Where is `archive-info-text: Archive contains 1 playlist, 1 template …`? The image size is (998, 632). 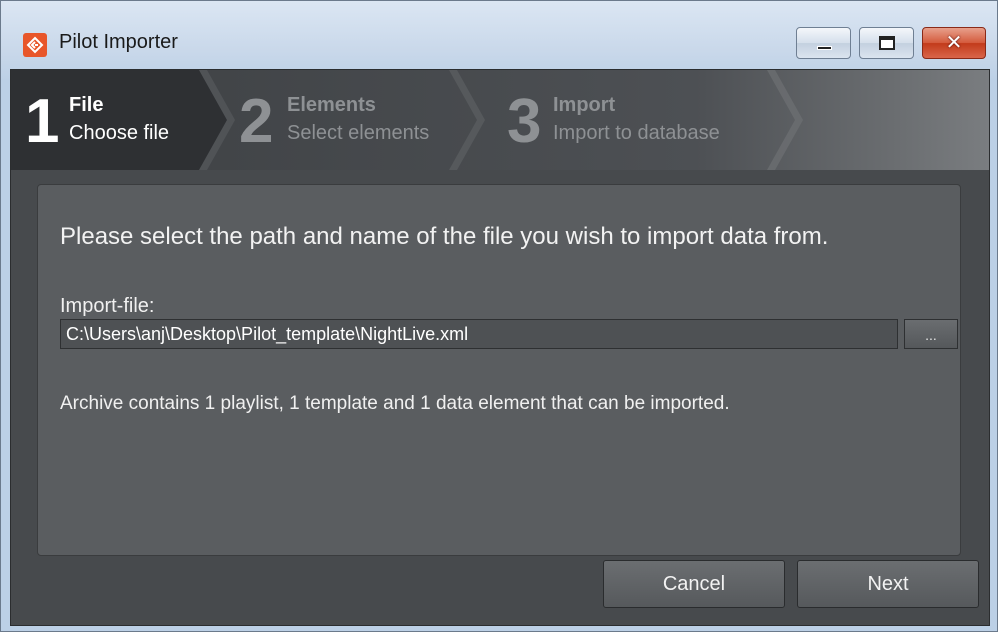
archive-info-text: Archive contains 1 playlist, 1 template … is located at coordinates (395, 403).